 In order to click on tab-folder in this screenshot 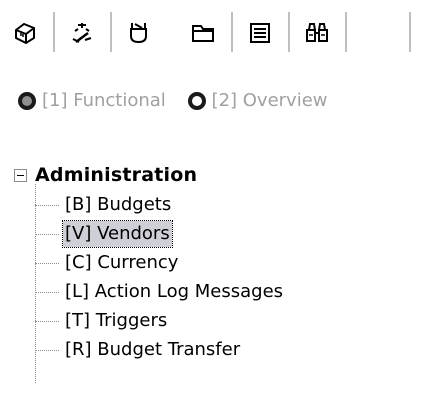, I will do `click(205, 32)`.